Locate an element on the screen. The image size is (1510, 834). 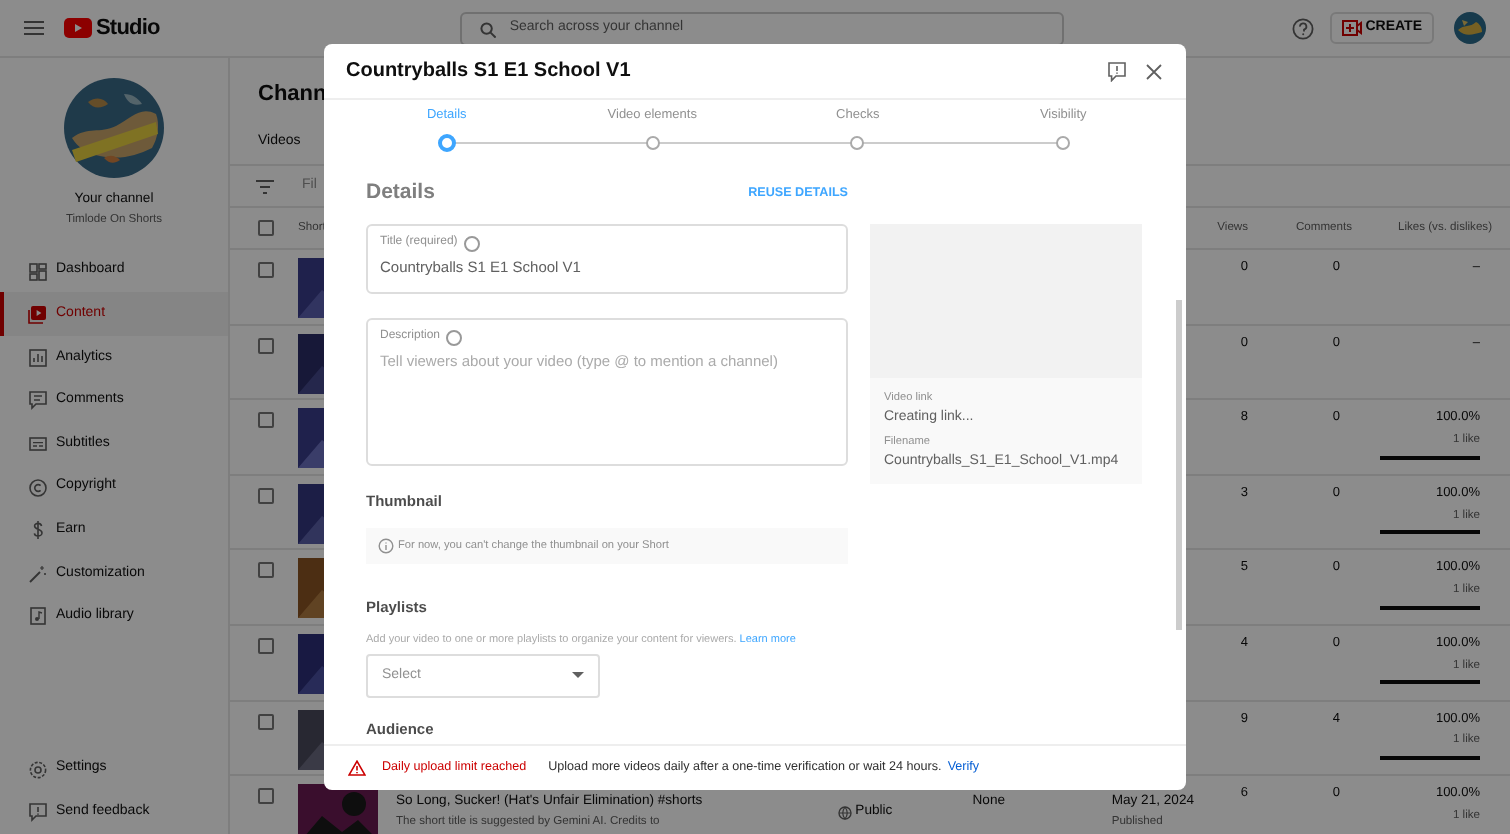
caret-icon is located at coordinates (578, 675).